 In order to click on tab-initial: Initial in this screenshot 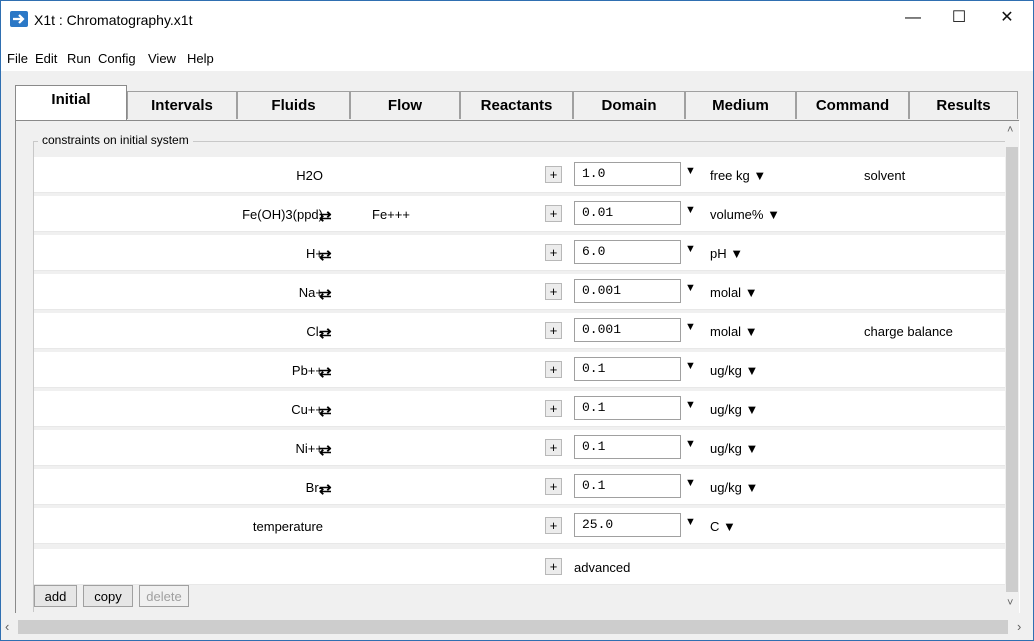, I will do `click(71, 103)`.